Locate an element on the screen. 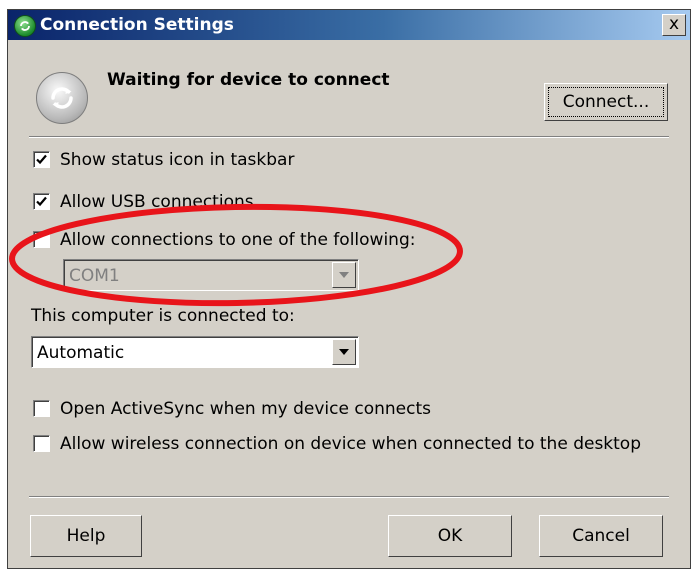  cancel-button-label: Cancel is located at coordinates (601, 536).